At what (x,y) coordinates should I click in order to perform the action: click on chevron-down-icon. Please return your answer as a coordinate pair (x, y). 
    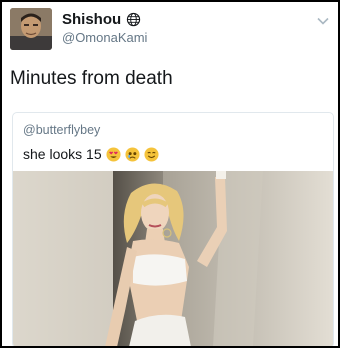
    Looking at the image, I should click on (323, 21).